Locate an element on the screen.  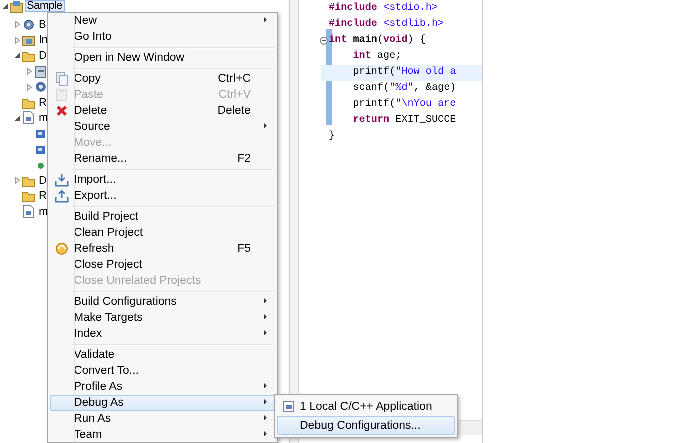
menu-item: Make Targets is located at coordinates (162, 318).